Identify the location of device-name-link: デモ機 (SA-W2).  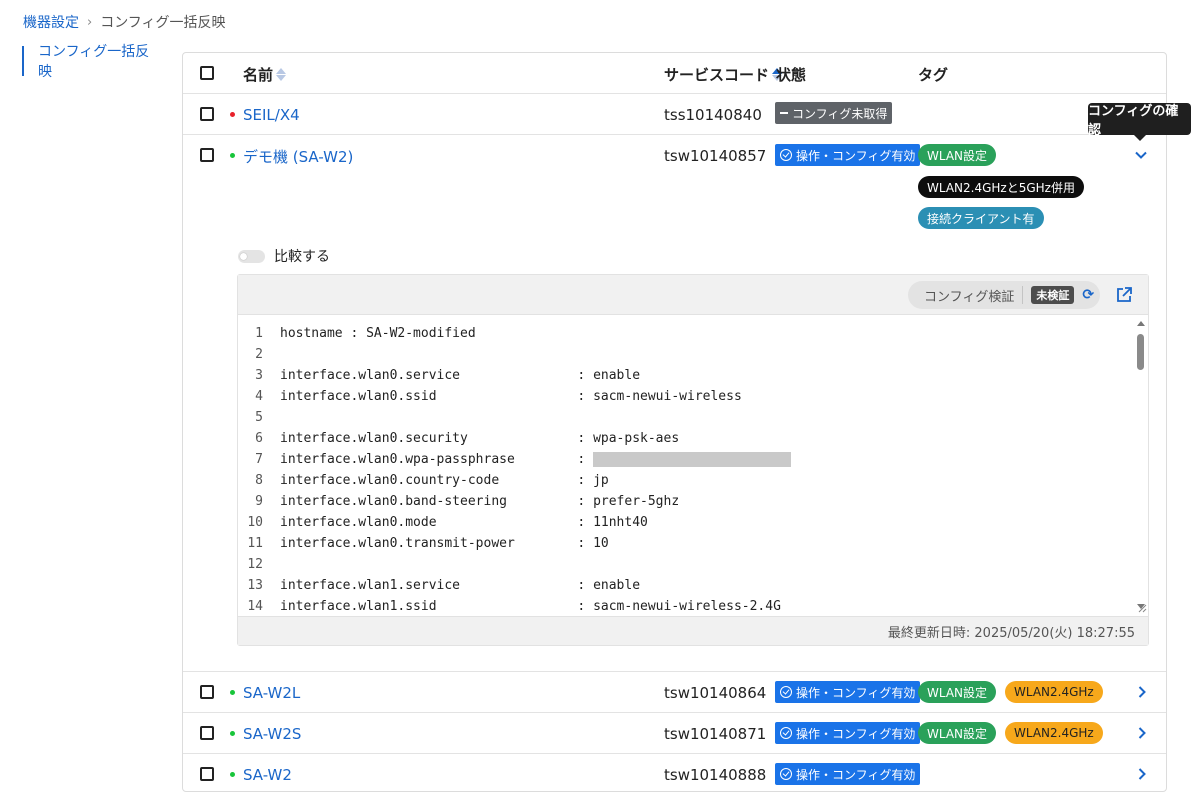
(298, 156).